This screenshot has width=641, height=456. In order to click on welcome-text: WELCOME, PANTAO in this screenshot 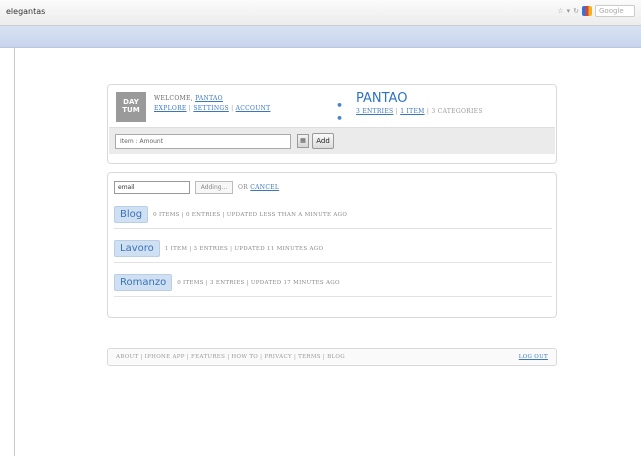, I will do `click(188, 98)`.